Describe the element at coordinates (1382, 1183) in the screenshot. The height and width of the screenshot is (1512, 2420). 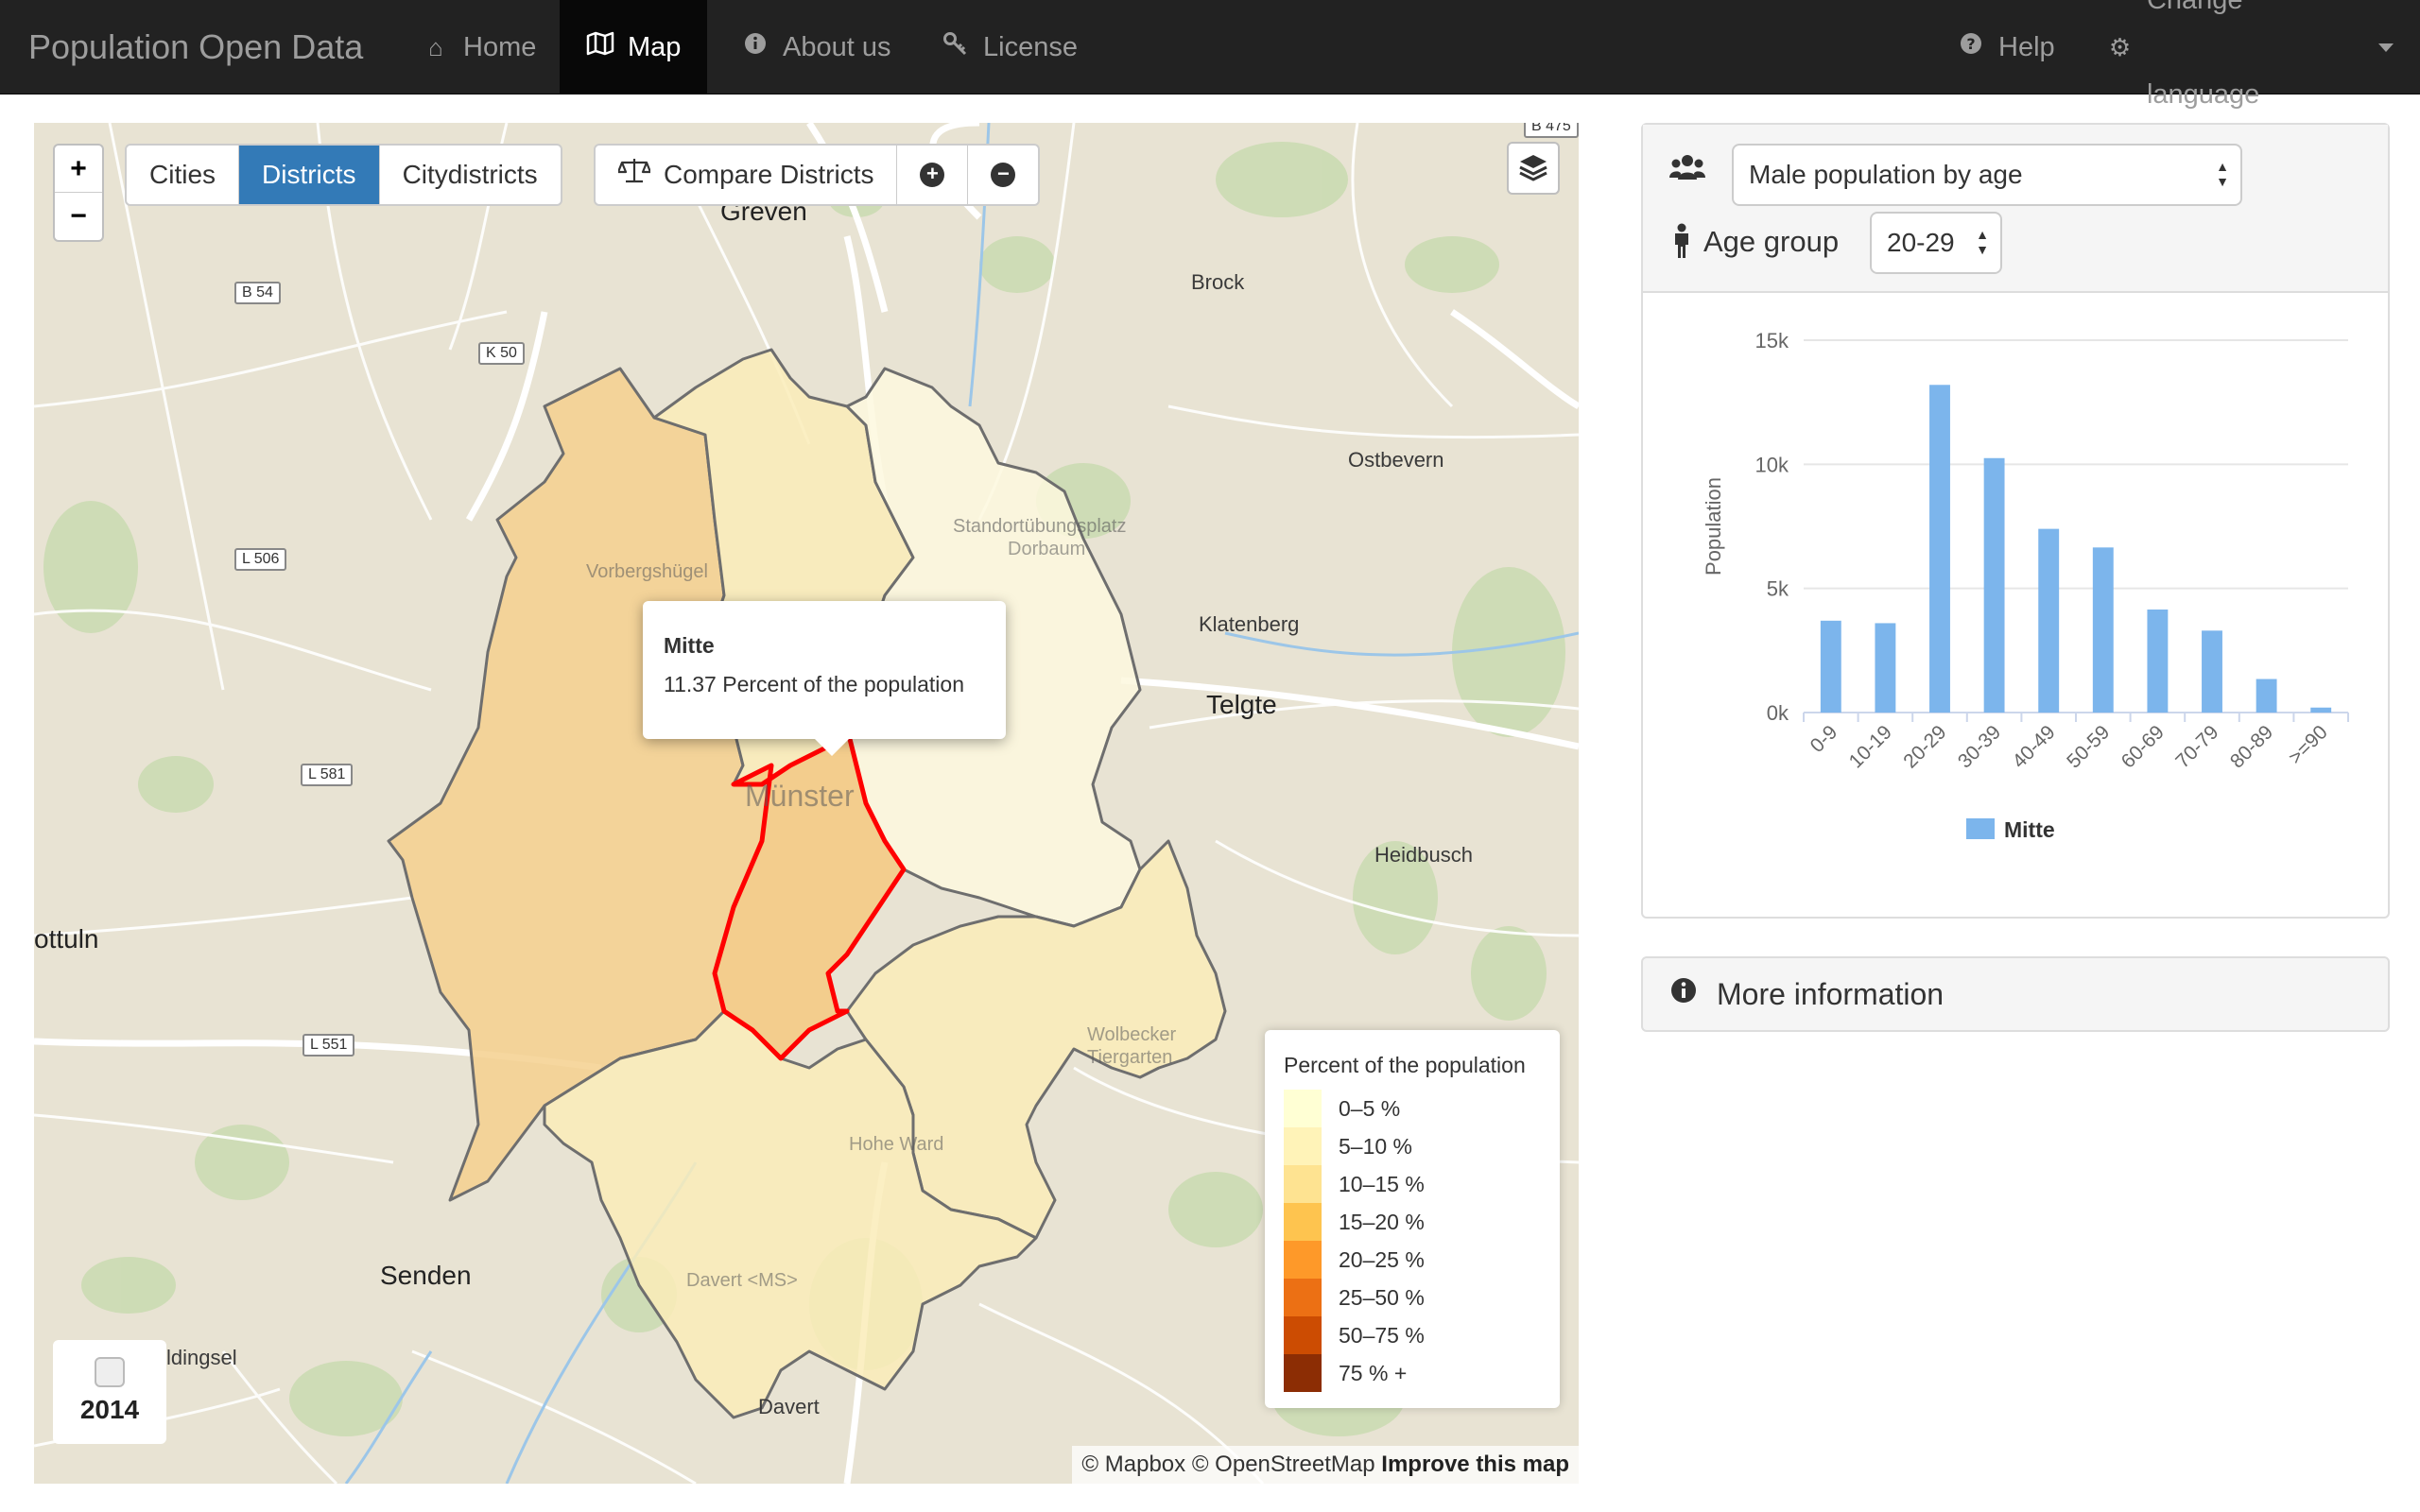
I see `legend-label: 10–15 %` at that location.